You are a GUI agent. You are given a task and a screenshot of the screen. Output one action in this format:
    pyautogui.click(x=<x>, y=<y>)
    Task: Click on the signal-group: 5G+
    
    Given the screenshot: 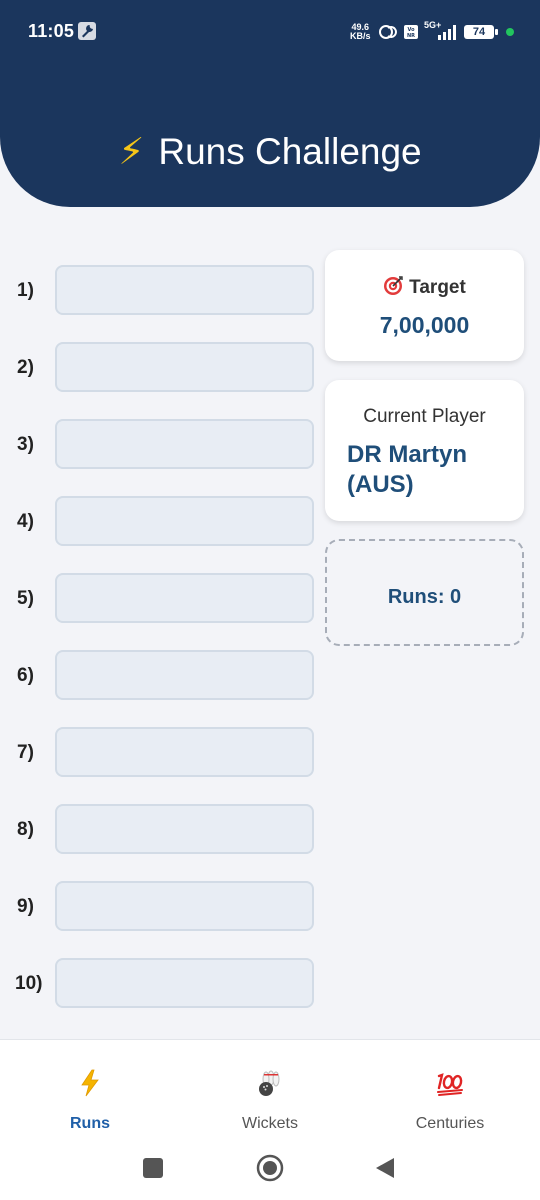 What is the action you would take?
    pyautogui.click(x=441, y=31)
    